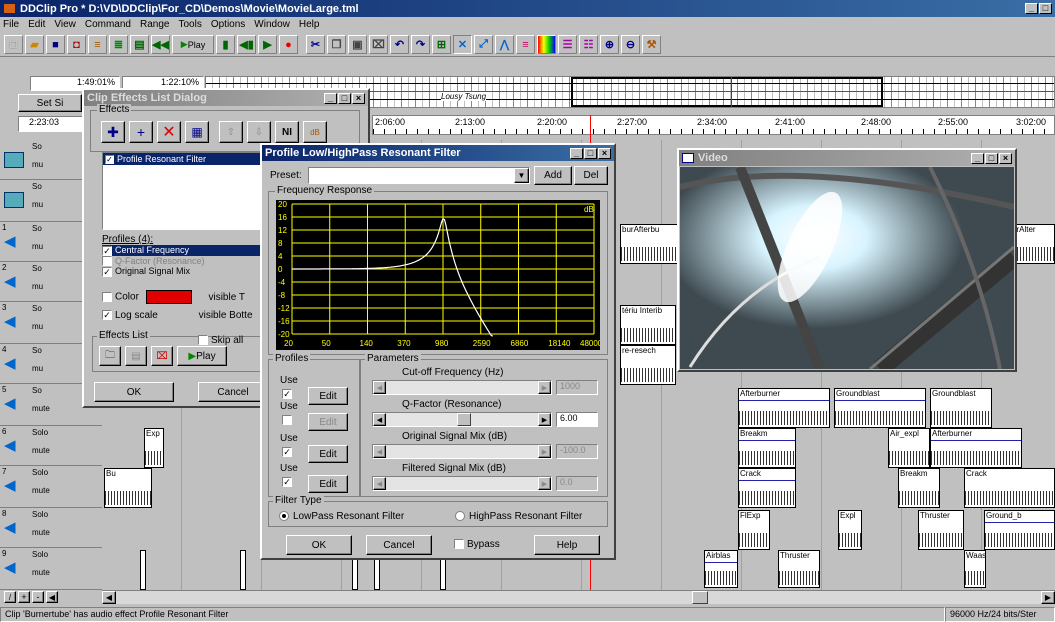  I want to click on track-left-icon: ◀, so click(52, 597).